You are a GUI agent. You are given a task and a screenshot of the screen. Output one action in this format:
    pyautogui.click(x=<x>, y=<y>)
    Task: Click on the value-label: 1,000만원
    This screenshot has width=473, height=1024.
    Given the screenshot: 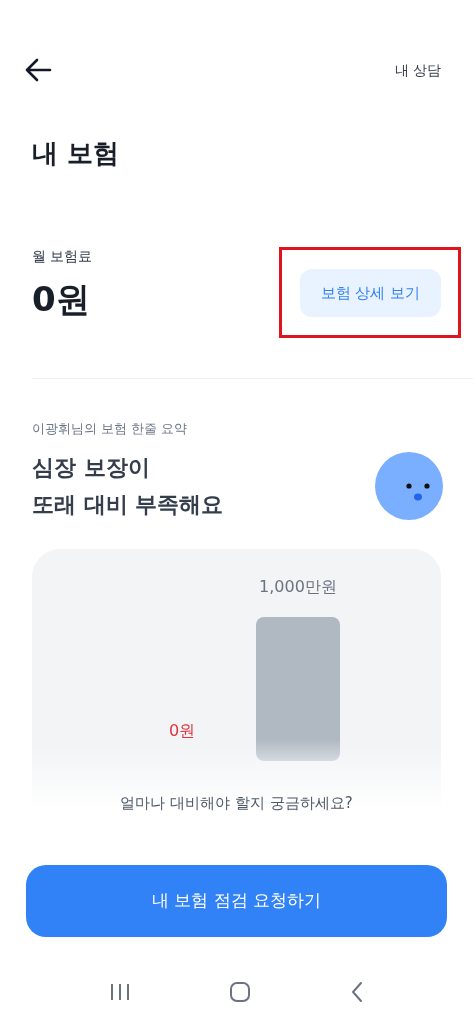 What is the action you would take?
    pyautogui.click(x=298, y=586)
    